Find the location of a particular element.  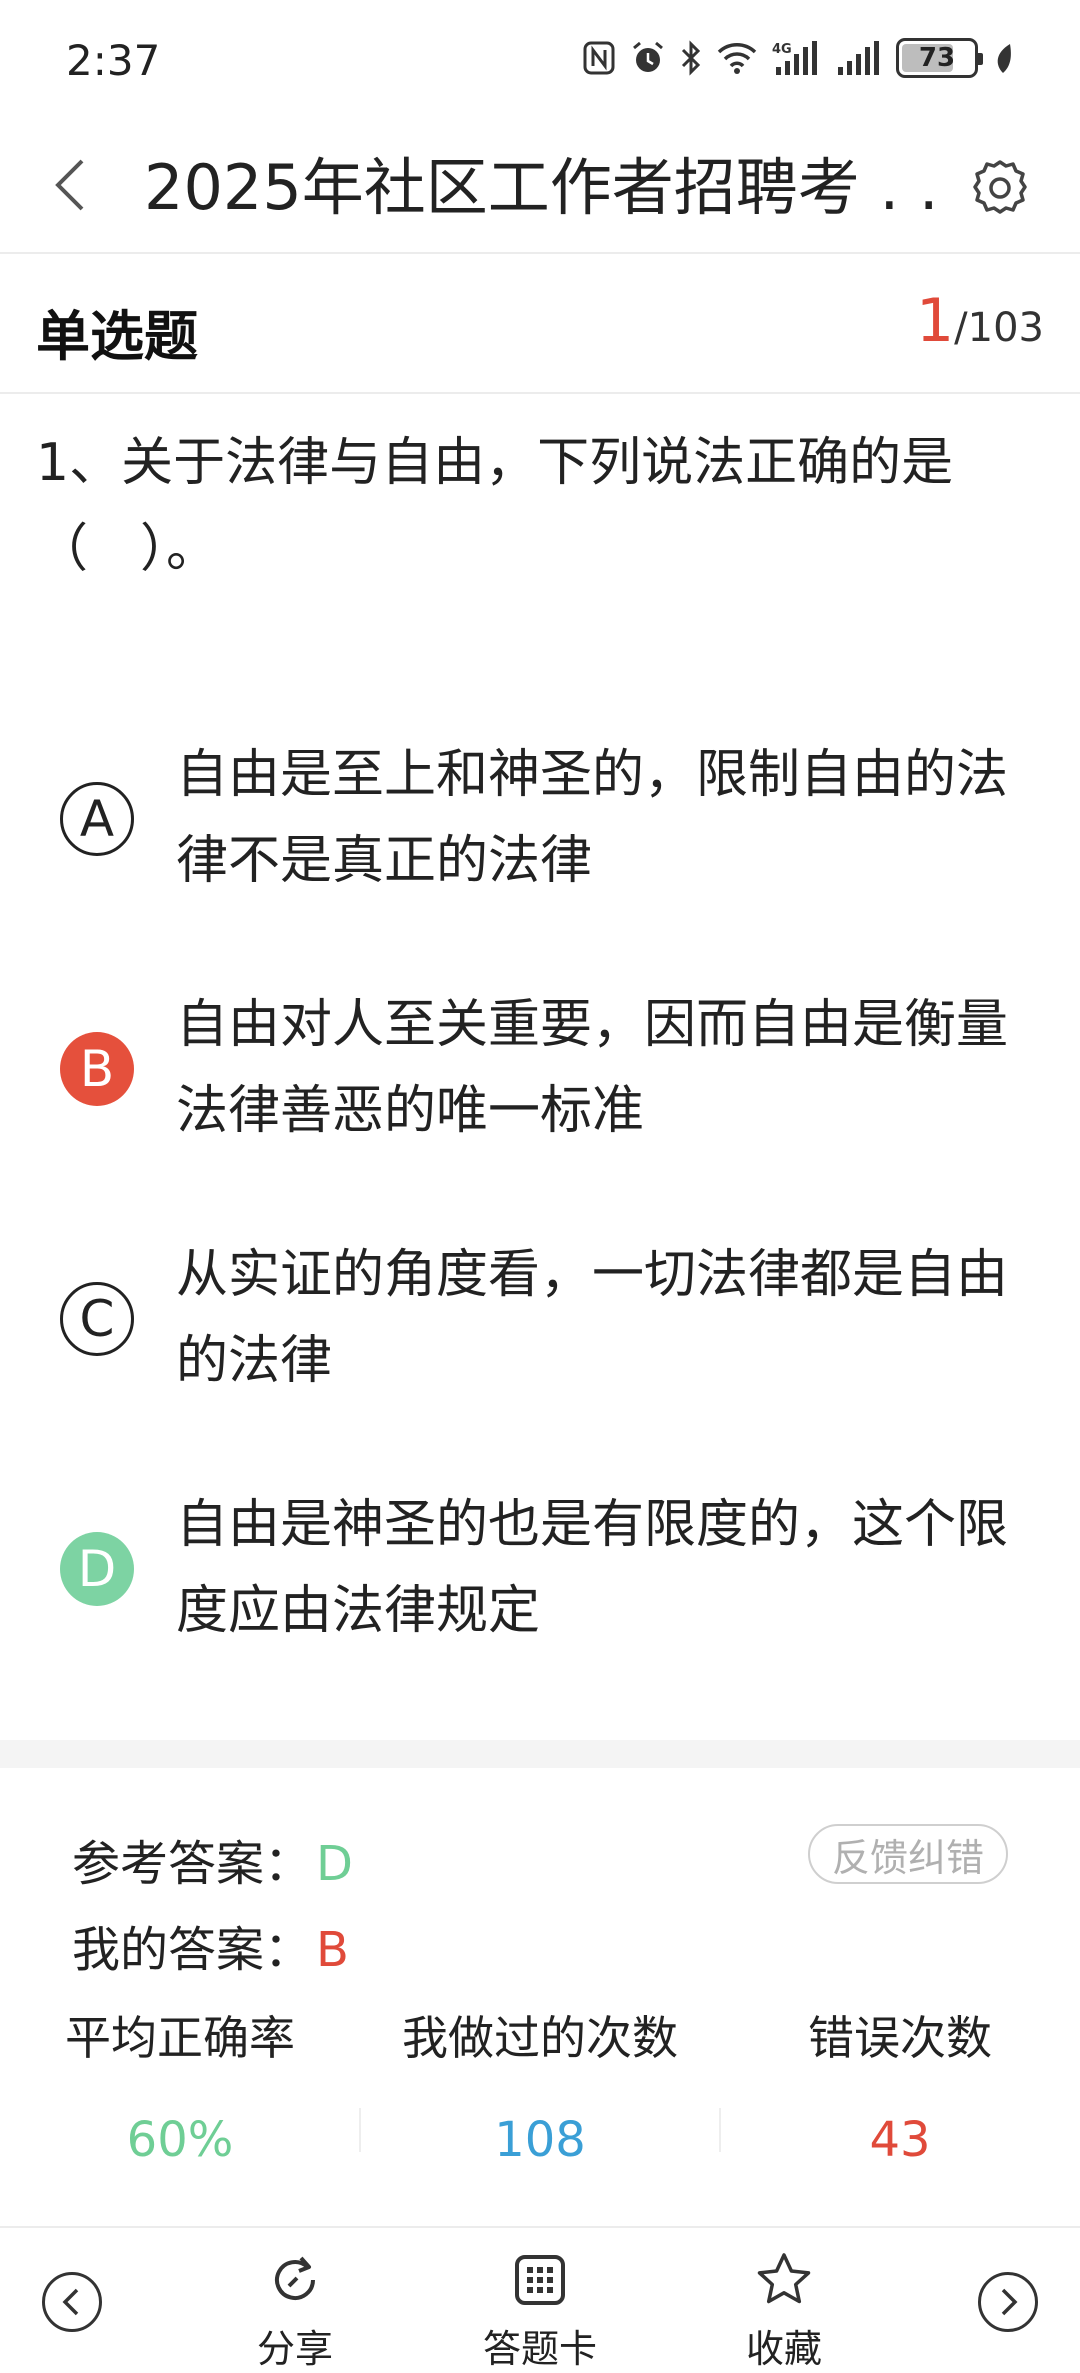

option-c: C 从实证的角度看，一切法律都是自由的法律 is located at coordinates (540, 1320).